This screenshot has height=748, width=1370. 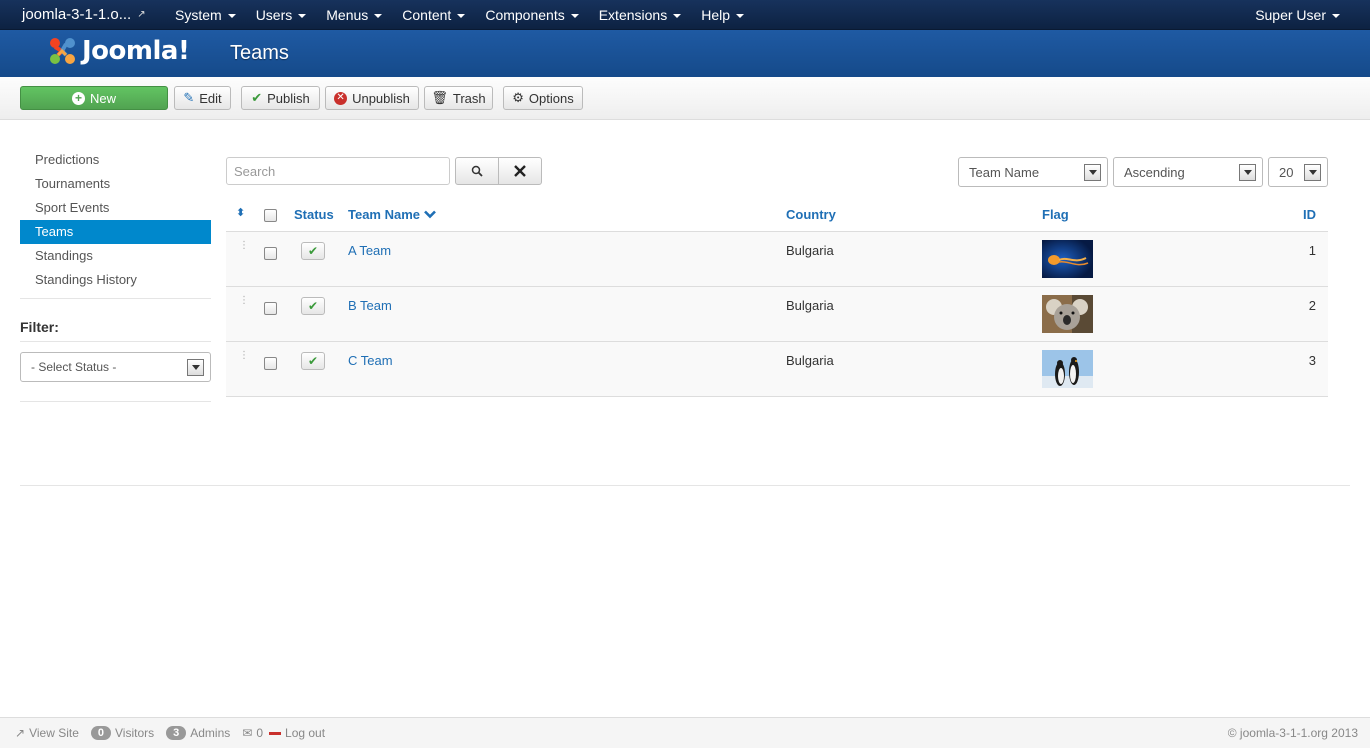 What do you see at coordinates (210, 733) in the screenshot?
I see `admins-label: Admins` at bounding box center [210, 733].